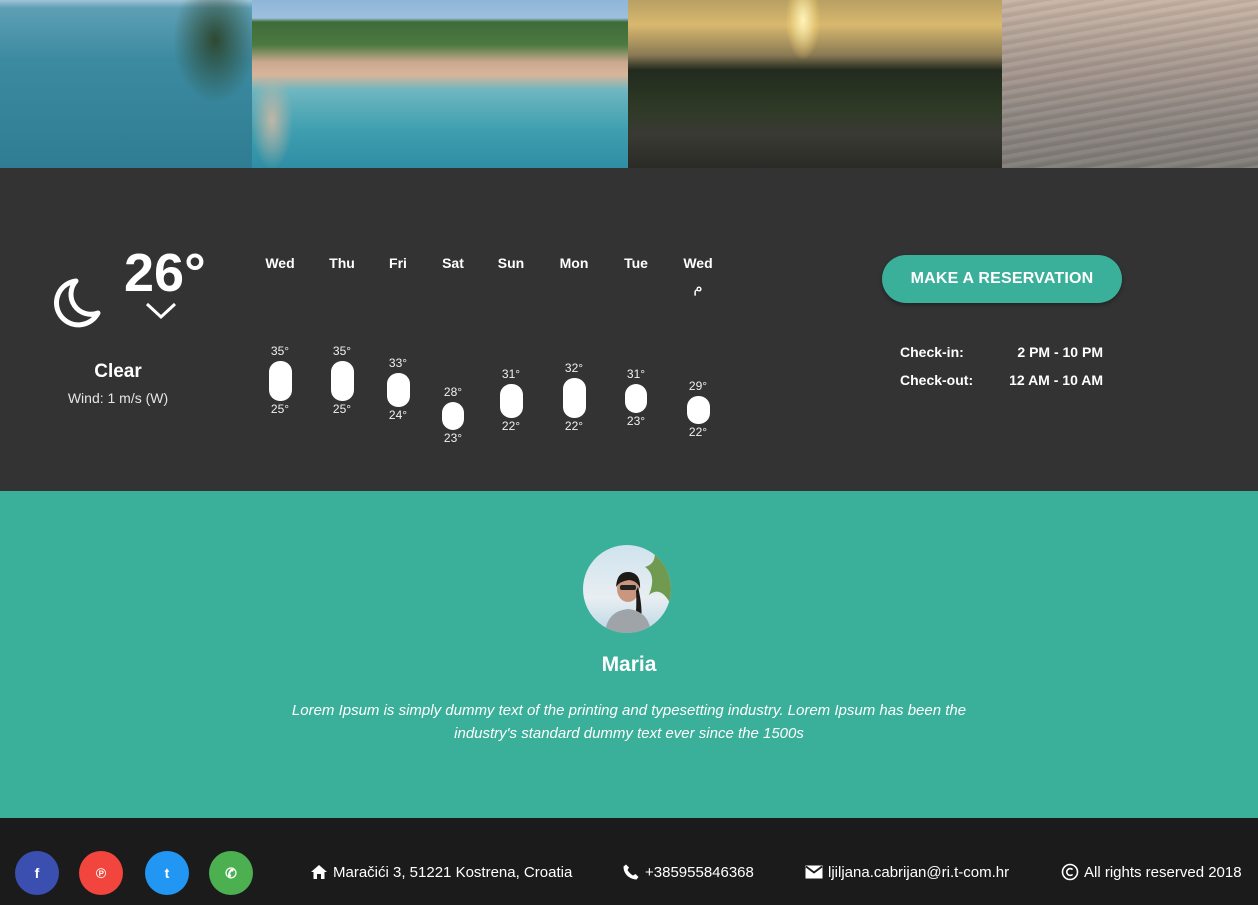 The image size is (1258, 905). I want to click on checkout-label: Check-out:, so click(937, 380).